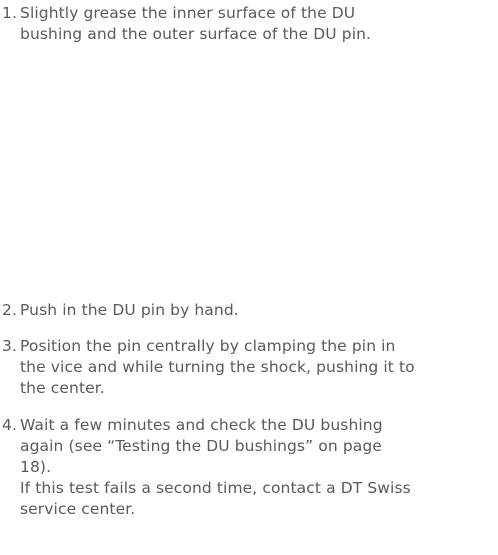  I want to click on step-text-line: Push in the DU pin by hand., so click(129, 310).